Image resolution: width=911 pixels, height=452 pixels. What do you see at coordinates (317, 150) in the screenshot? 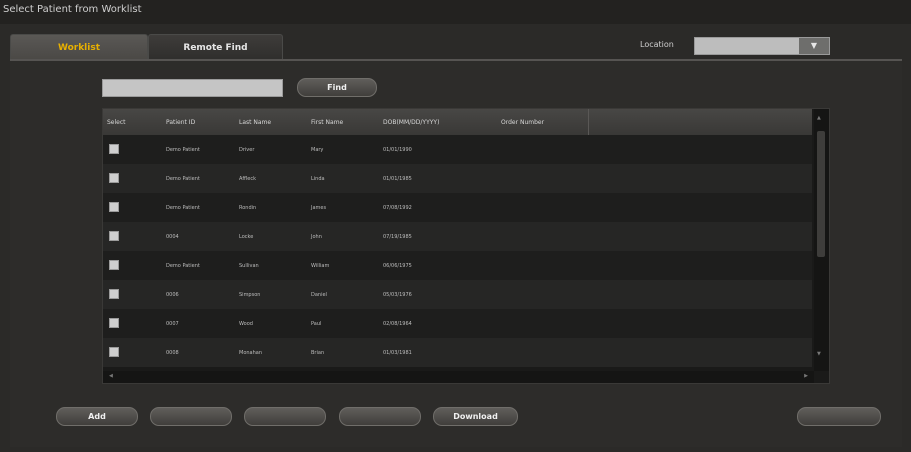
I see `cell-first-name: Mary` at bounding box center [317, 150].